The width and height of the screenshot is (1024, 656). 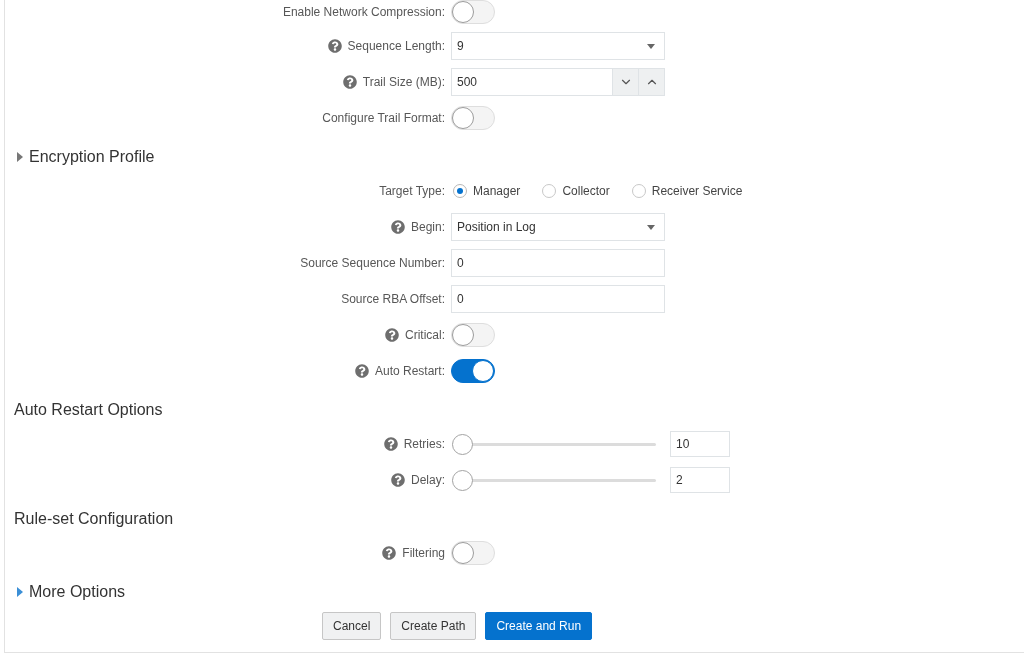 I want to click on field-label: Configure Trail Format:, so click(x=383, y=118).